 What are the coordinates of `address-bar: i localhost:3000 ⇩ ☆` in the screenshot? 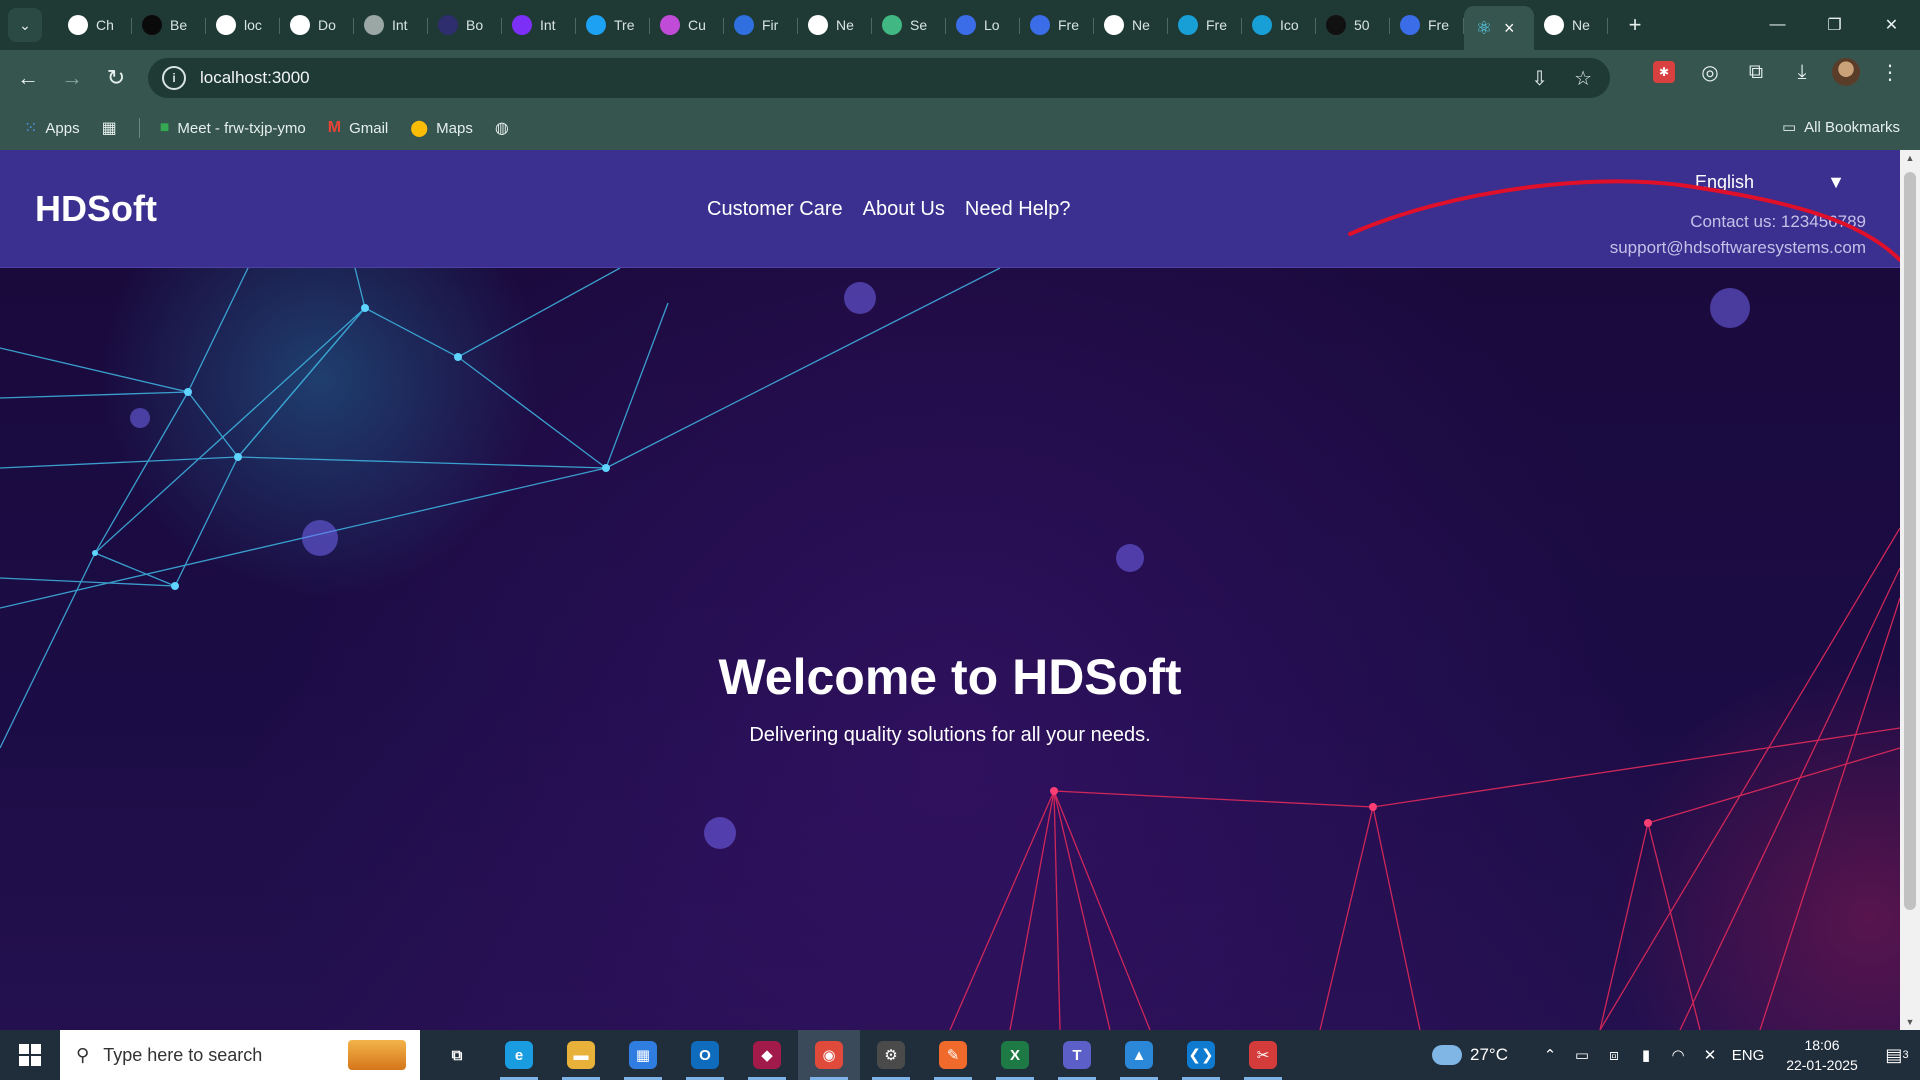 It's located at (879, 78).